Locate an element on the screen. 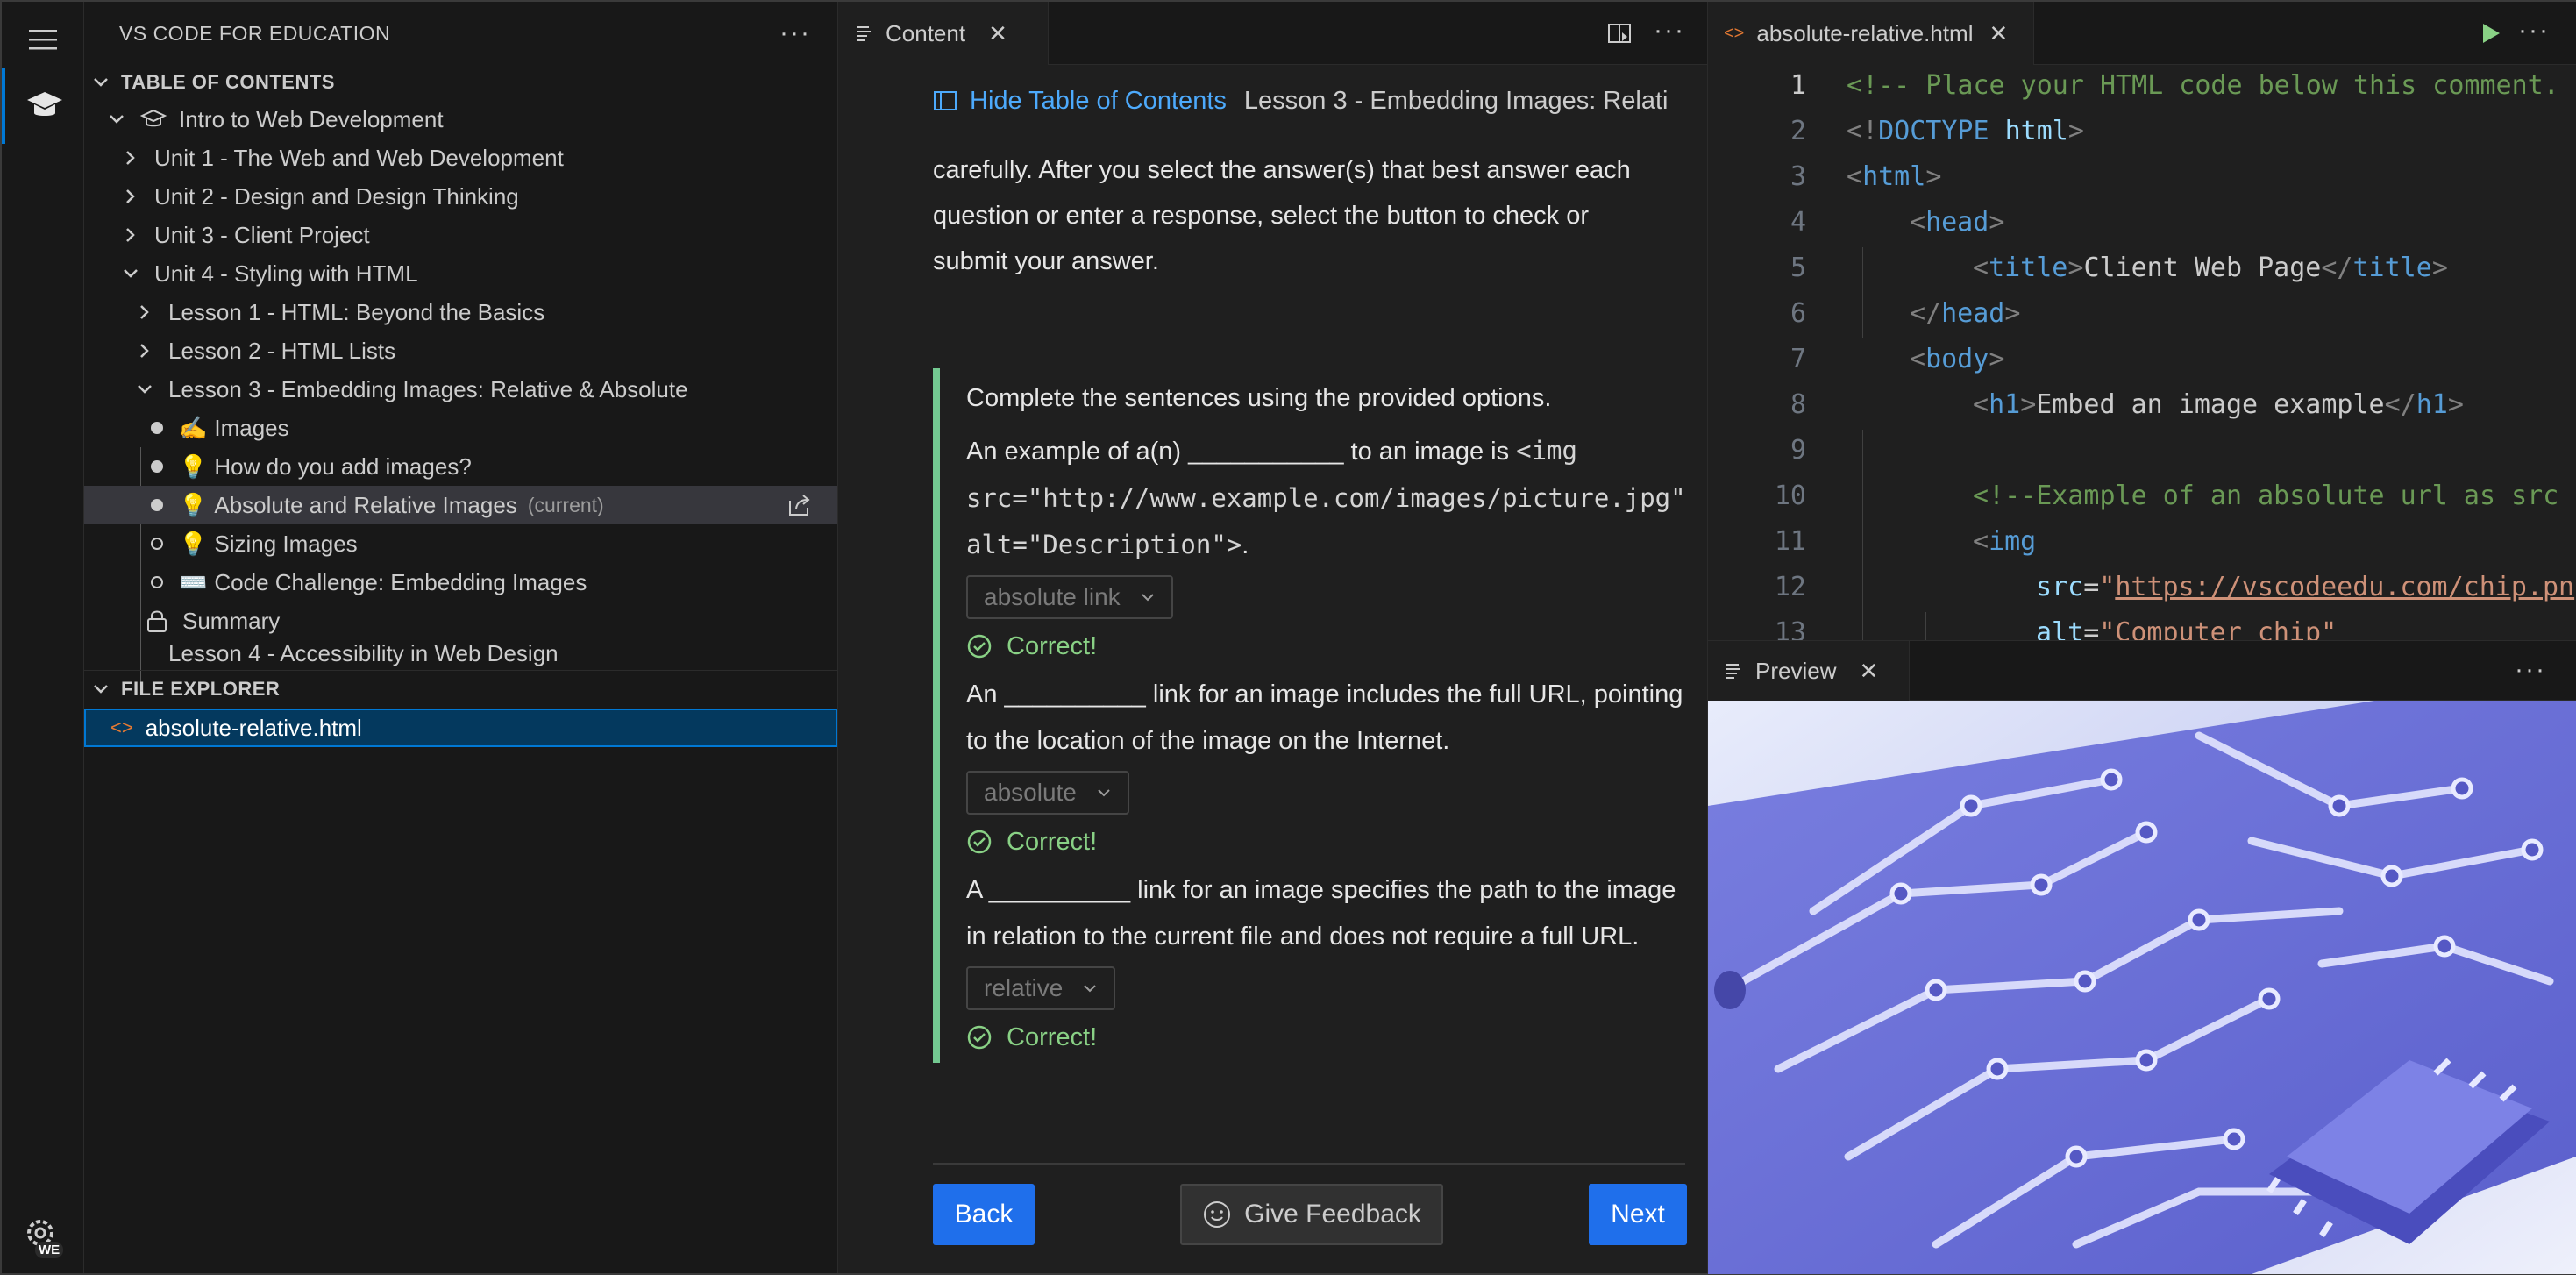 The height and width of the screenshot is (1275, 2576). answer-select: relative is located at coordinates (1041, 987).